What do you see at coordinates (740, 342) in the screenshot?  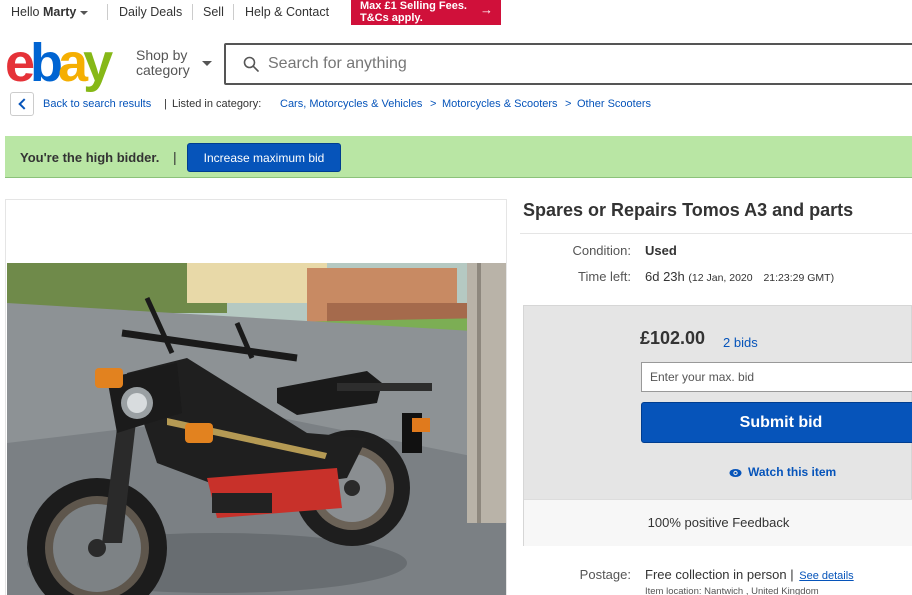 I see `bid-count-link: 2 bids` at bounding box center [740, 342].